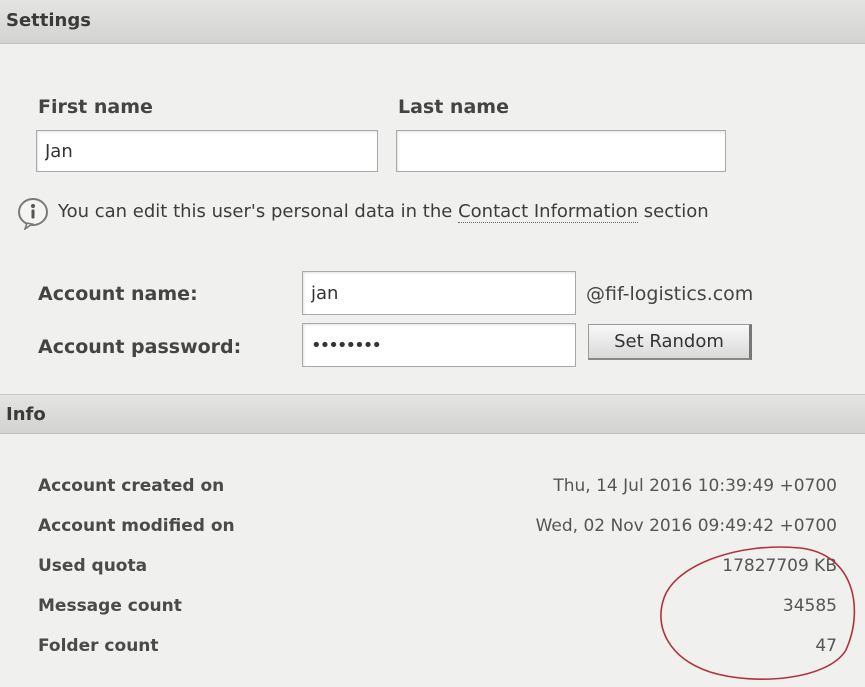 Image resolution: width=865 pixels, height=687 pixels. I want to click on account-password-label: Account password:, so click(140, 347).